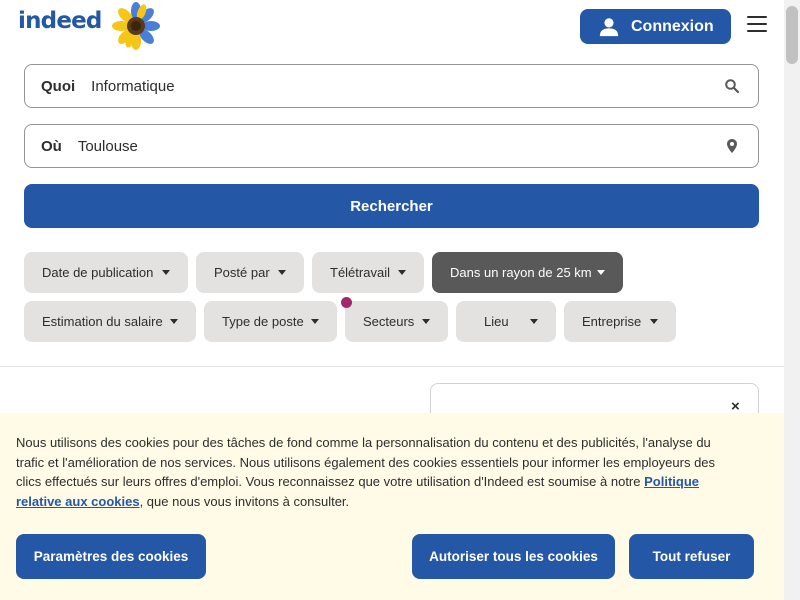 Image resolution: width=800 pixels, height=600 pixels. I want to click on filter-company: Entreprise, so click(620, 321).